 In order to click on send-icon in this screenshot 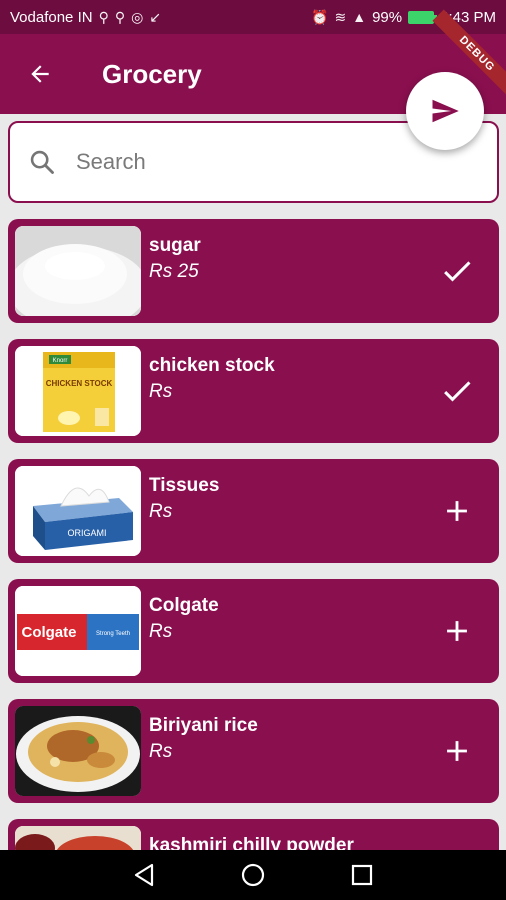, I will do `click(445, 111)`.